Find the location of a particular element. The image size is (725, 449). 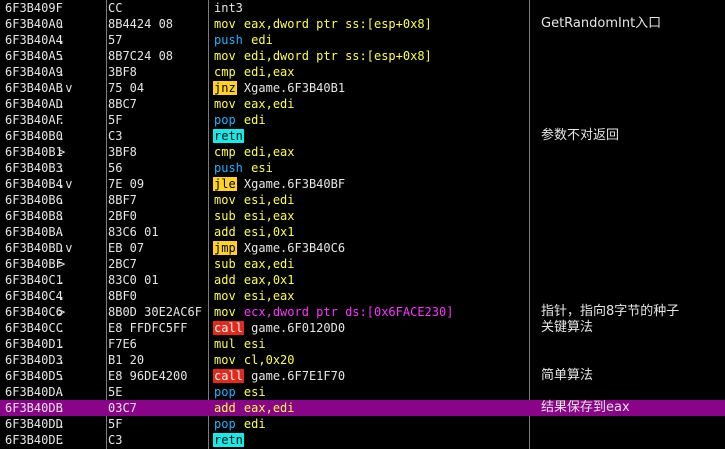

jump-marker: .v is located at coordinates (65, 248).